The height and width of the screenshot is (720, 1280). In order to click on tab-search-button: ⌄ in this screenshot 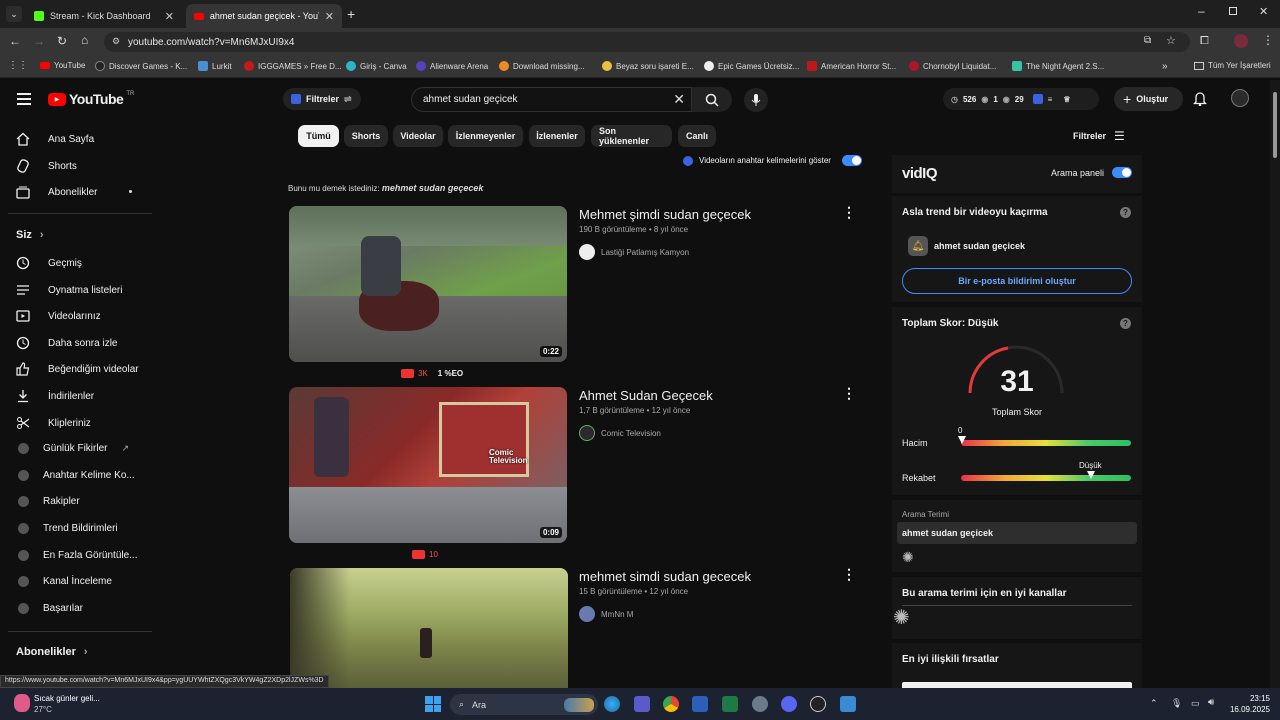, I will do `click(14, 14)`.